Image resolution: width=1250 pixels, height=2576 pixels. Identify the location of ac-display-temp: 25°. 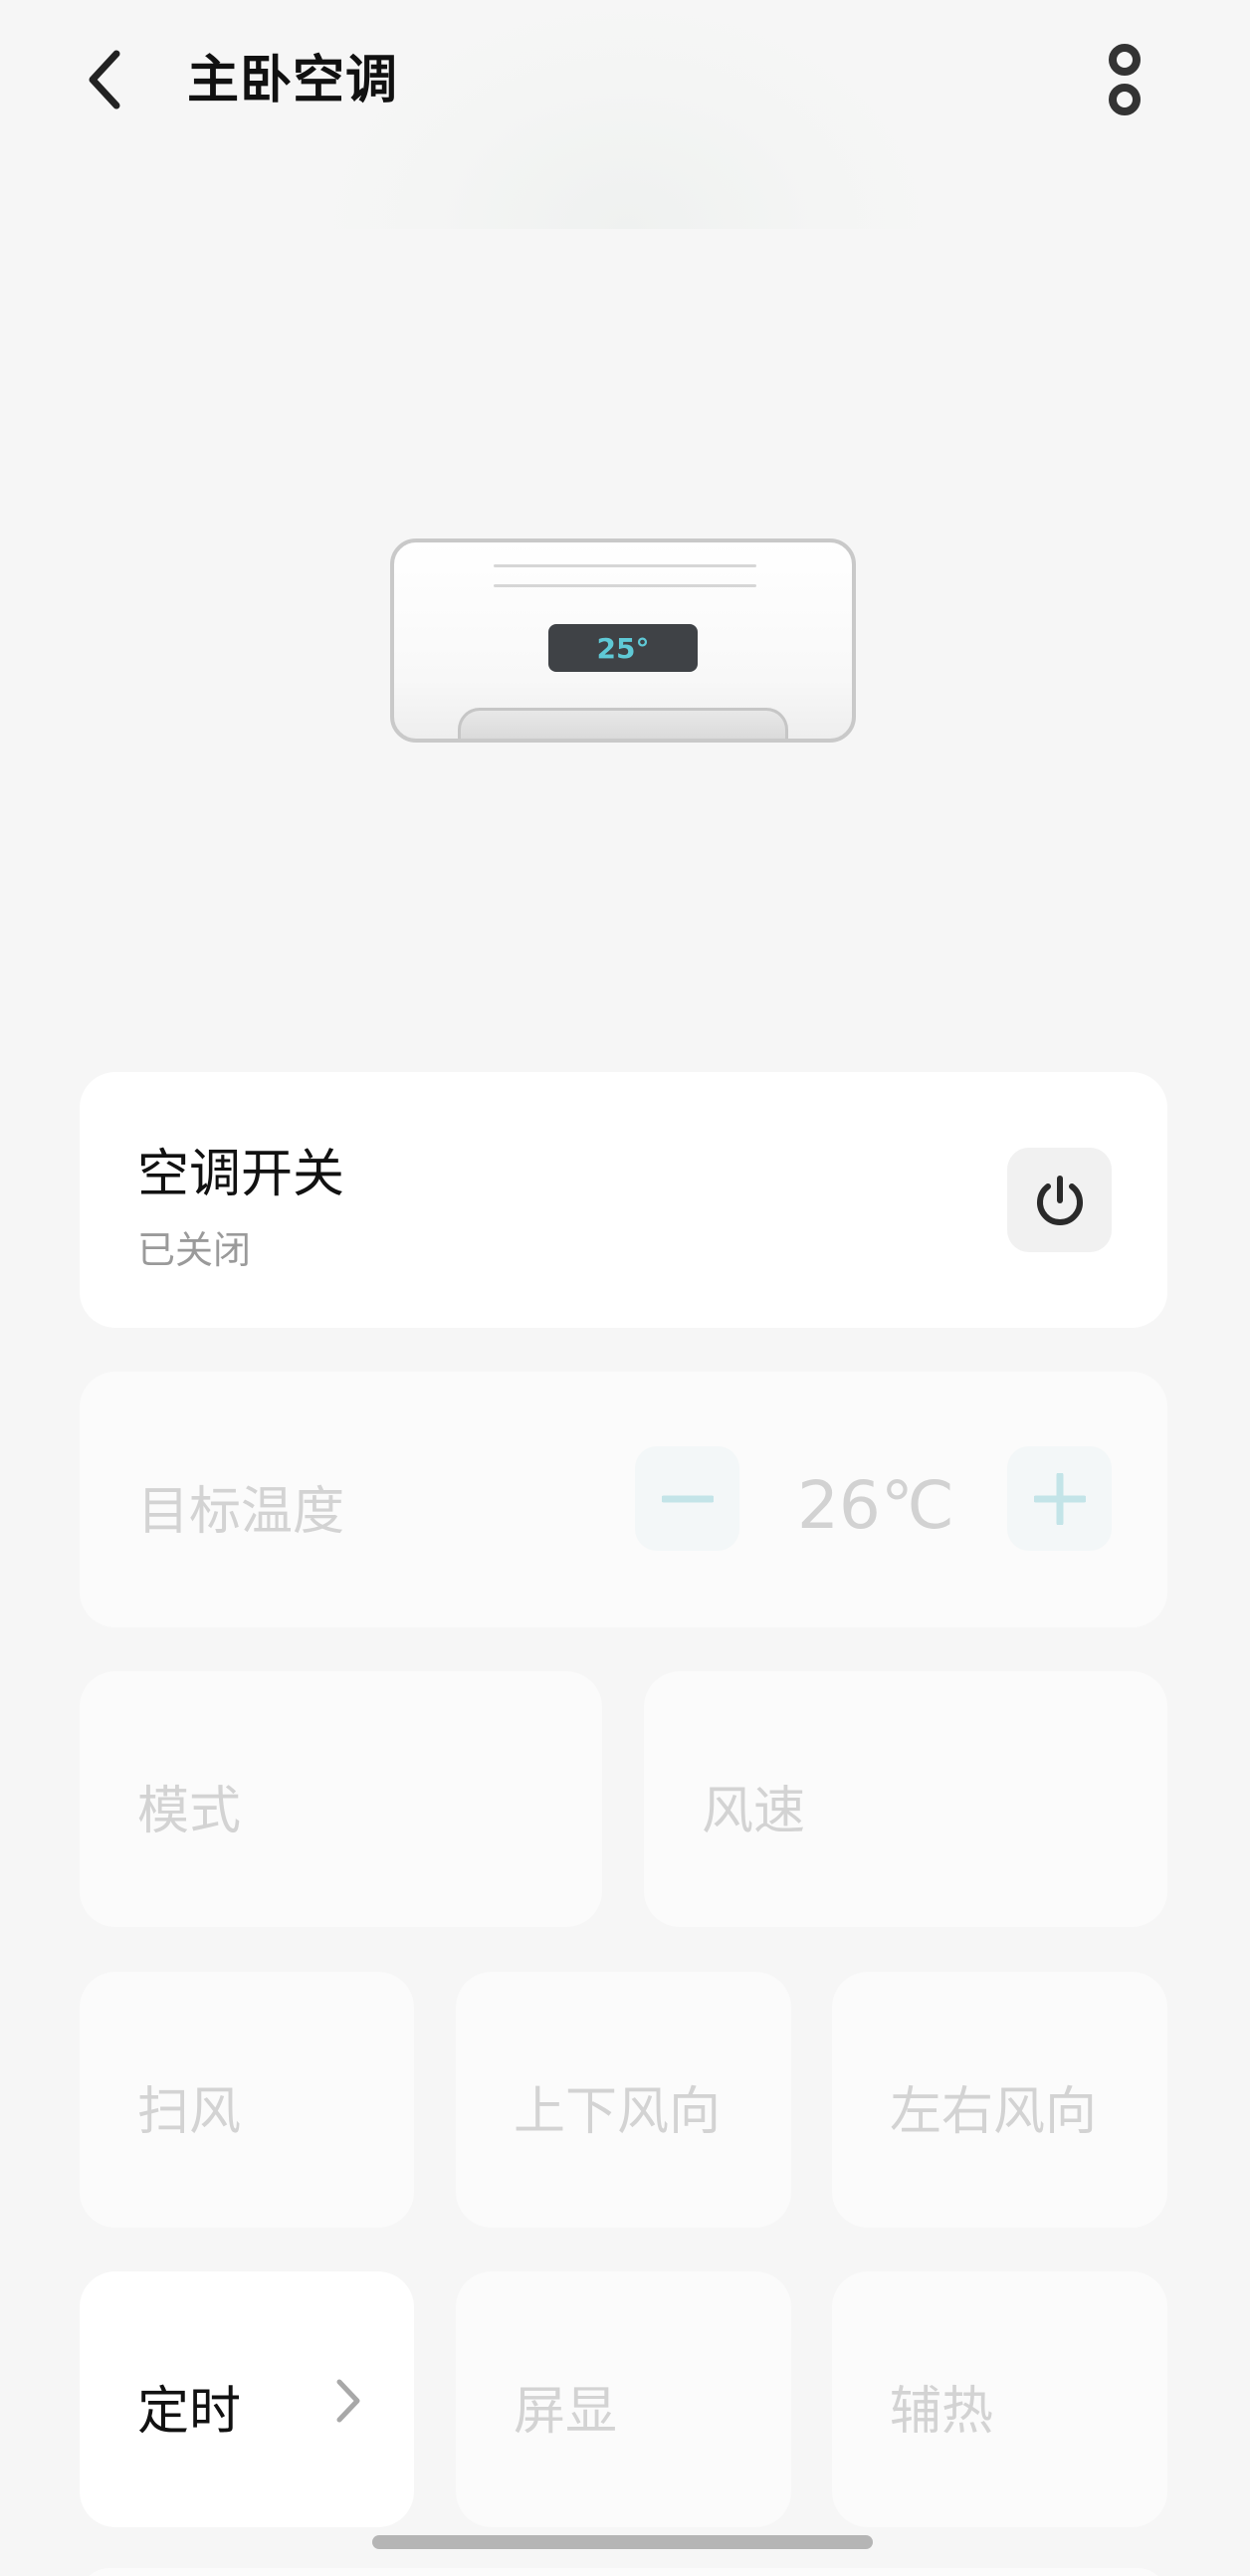
(623, 648).